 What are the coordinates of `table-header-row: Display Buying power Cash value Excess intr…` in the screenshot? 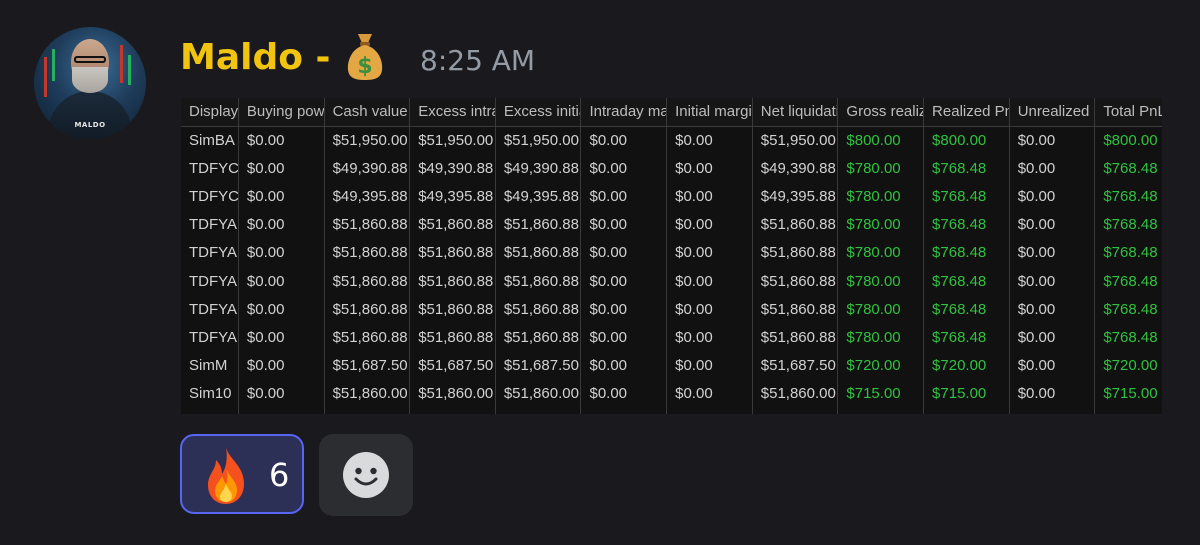 It's located at (671, 112).